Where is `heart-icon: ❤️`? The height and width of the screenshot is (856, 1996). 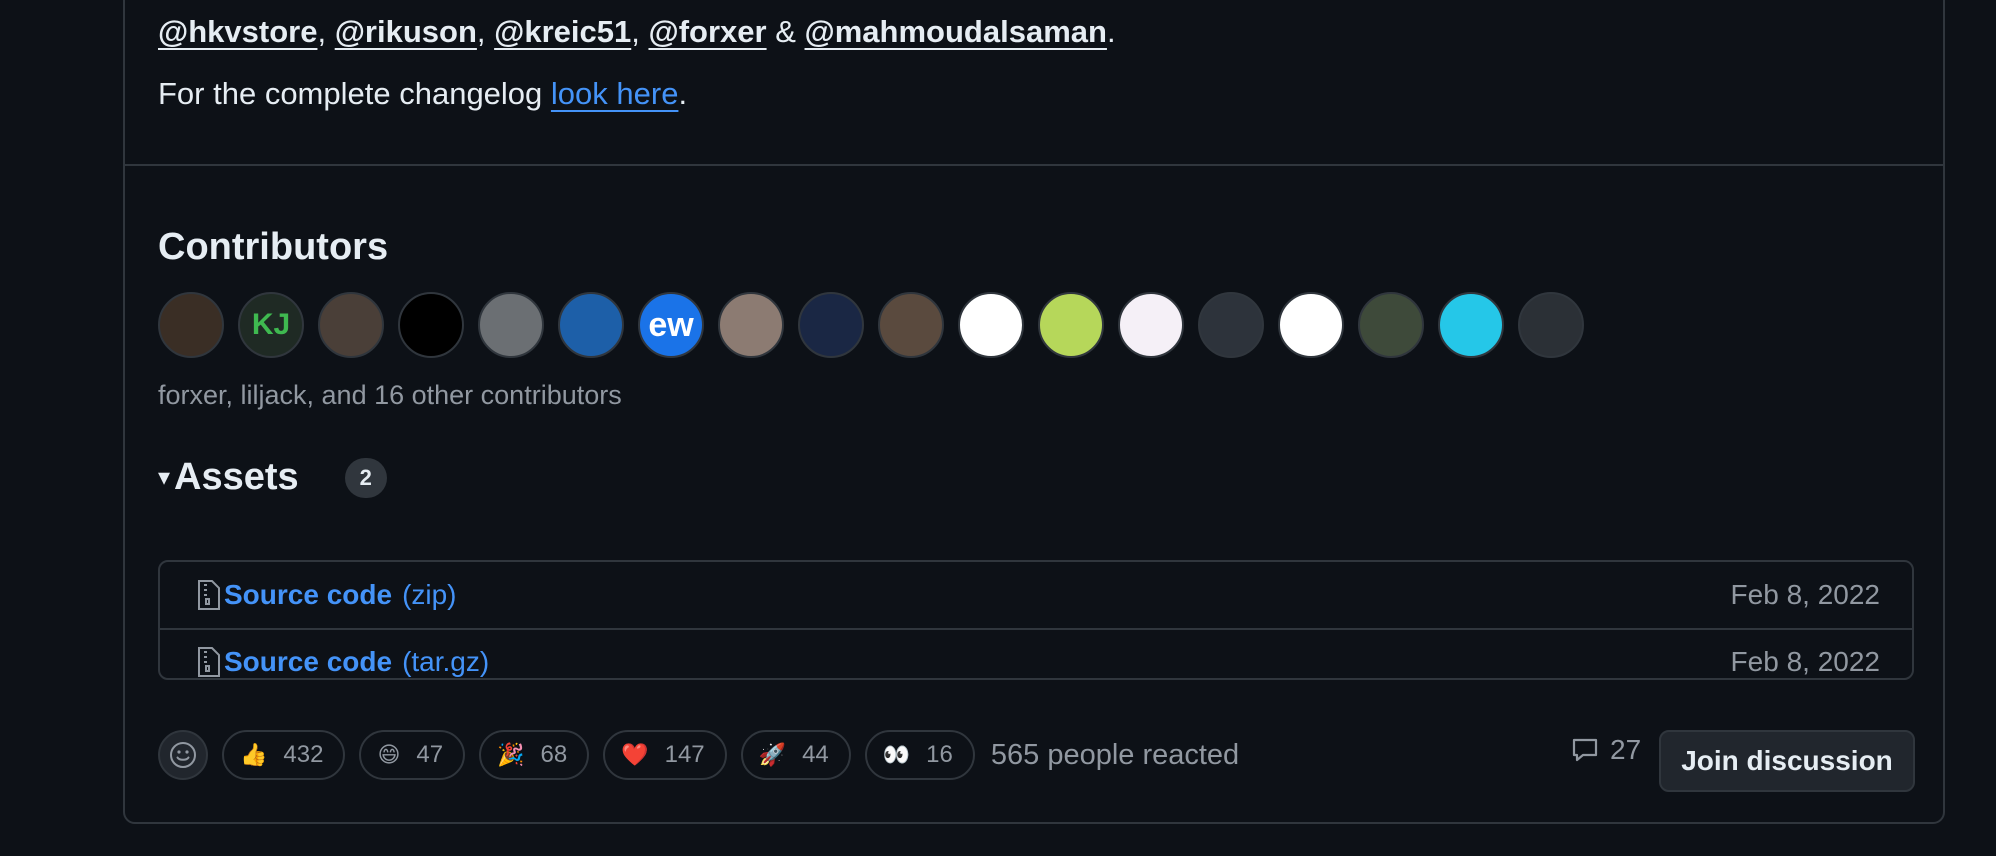 heart-icon: ❤️ is located at coordinates (635, 754).